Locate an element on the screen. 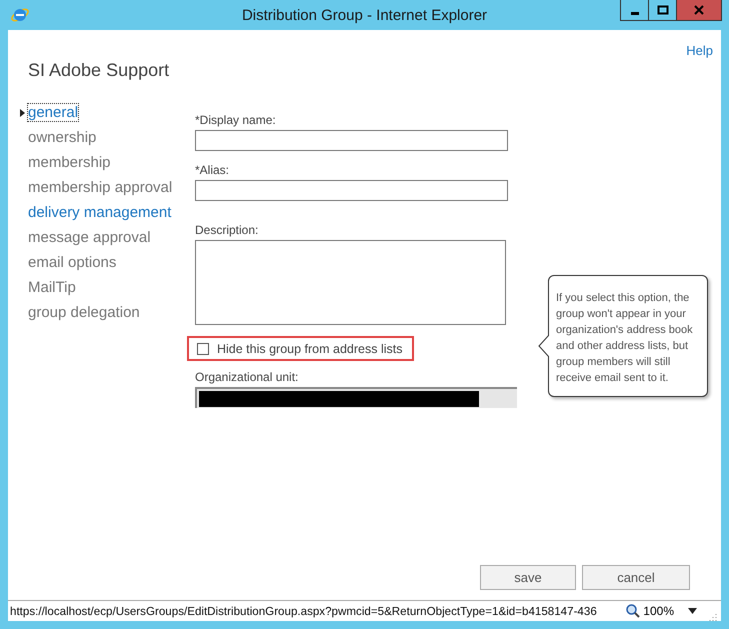  close-button is located at coordinates (699, 10).